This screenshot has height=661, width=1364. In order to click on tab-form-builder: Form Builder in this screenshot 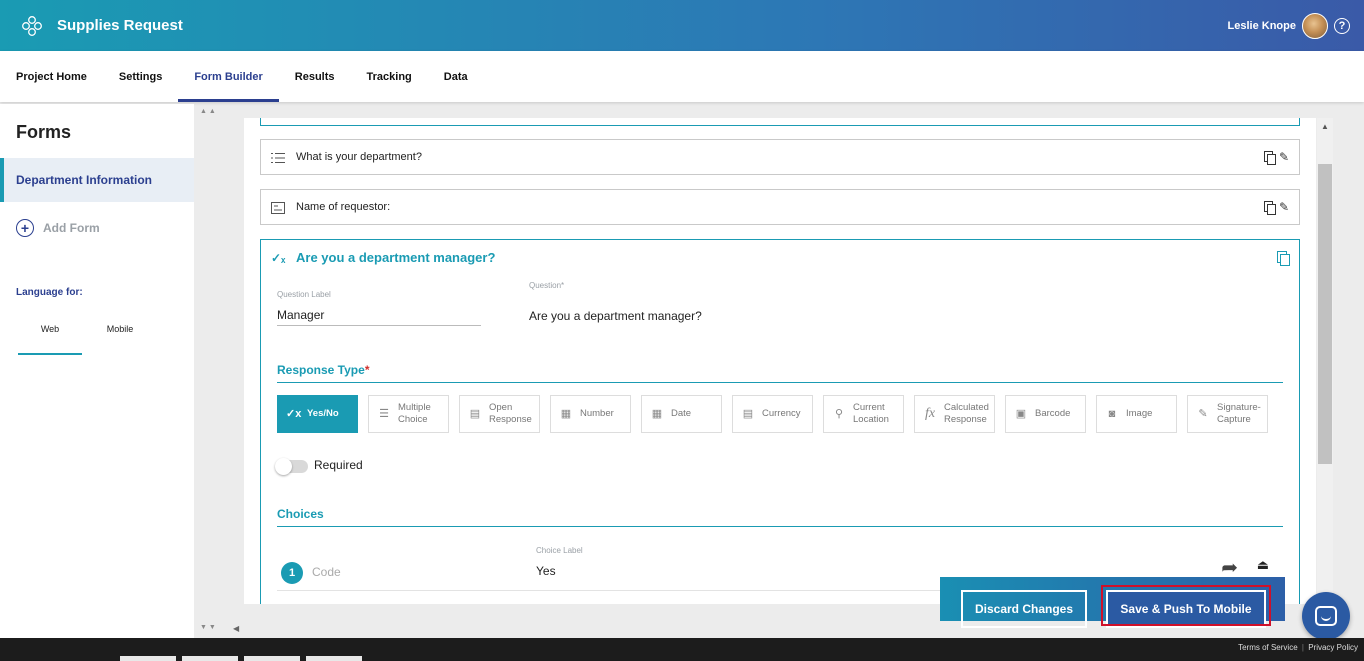, I will do `click(229, 76)`.